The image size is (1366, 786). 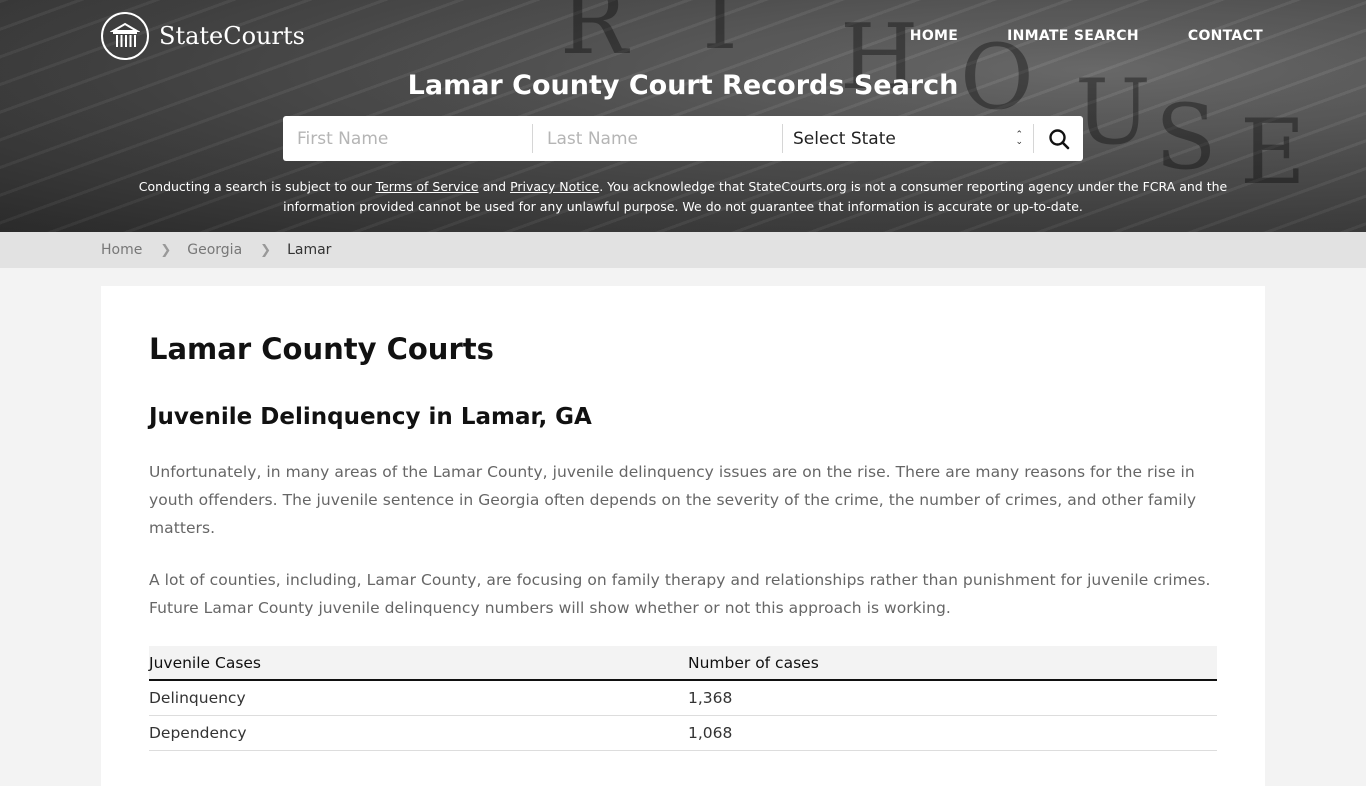 I want to click on nav-home: HOME, so click(x=934, y=36).